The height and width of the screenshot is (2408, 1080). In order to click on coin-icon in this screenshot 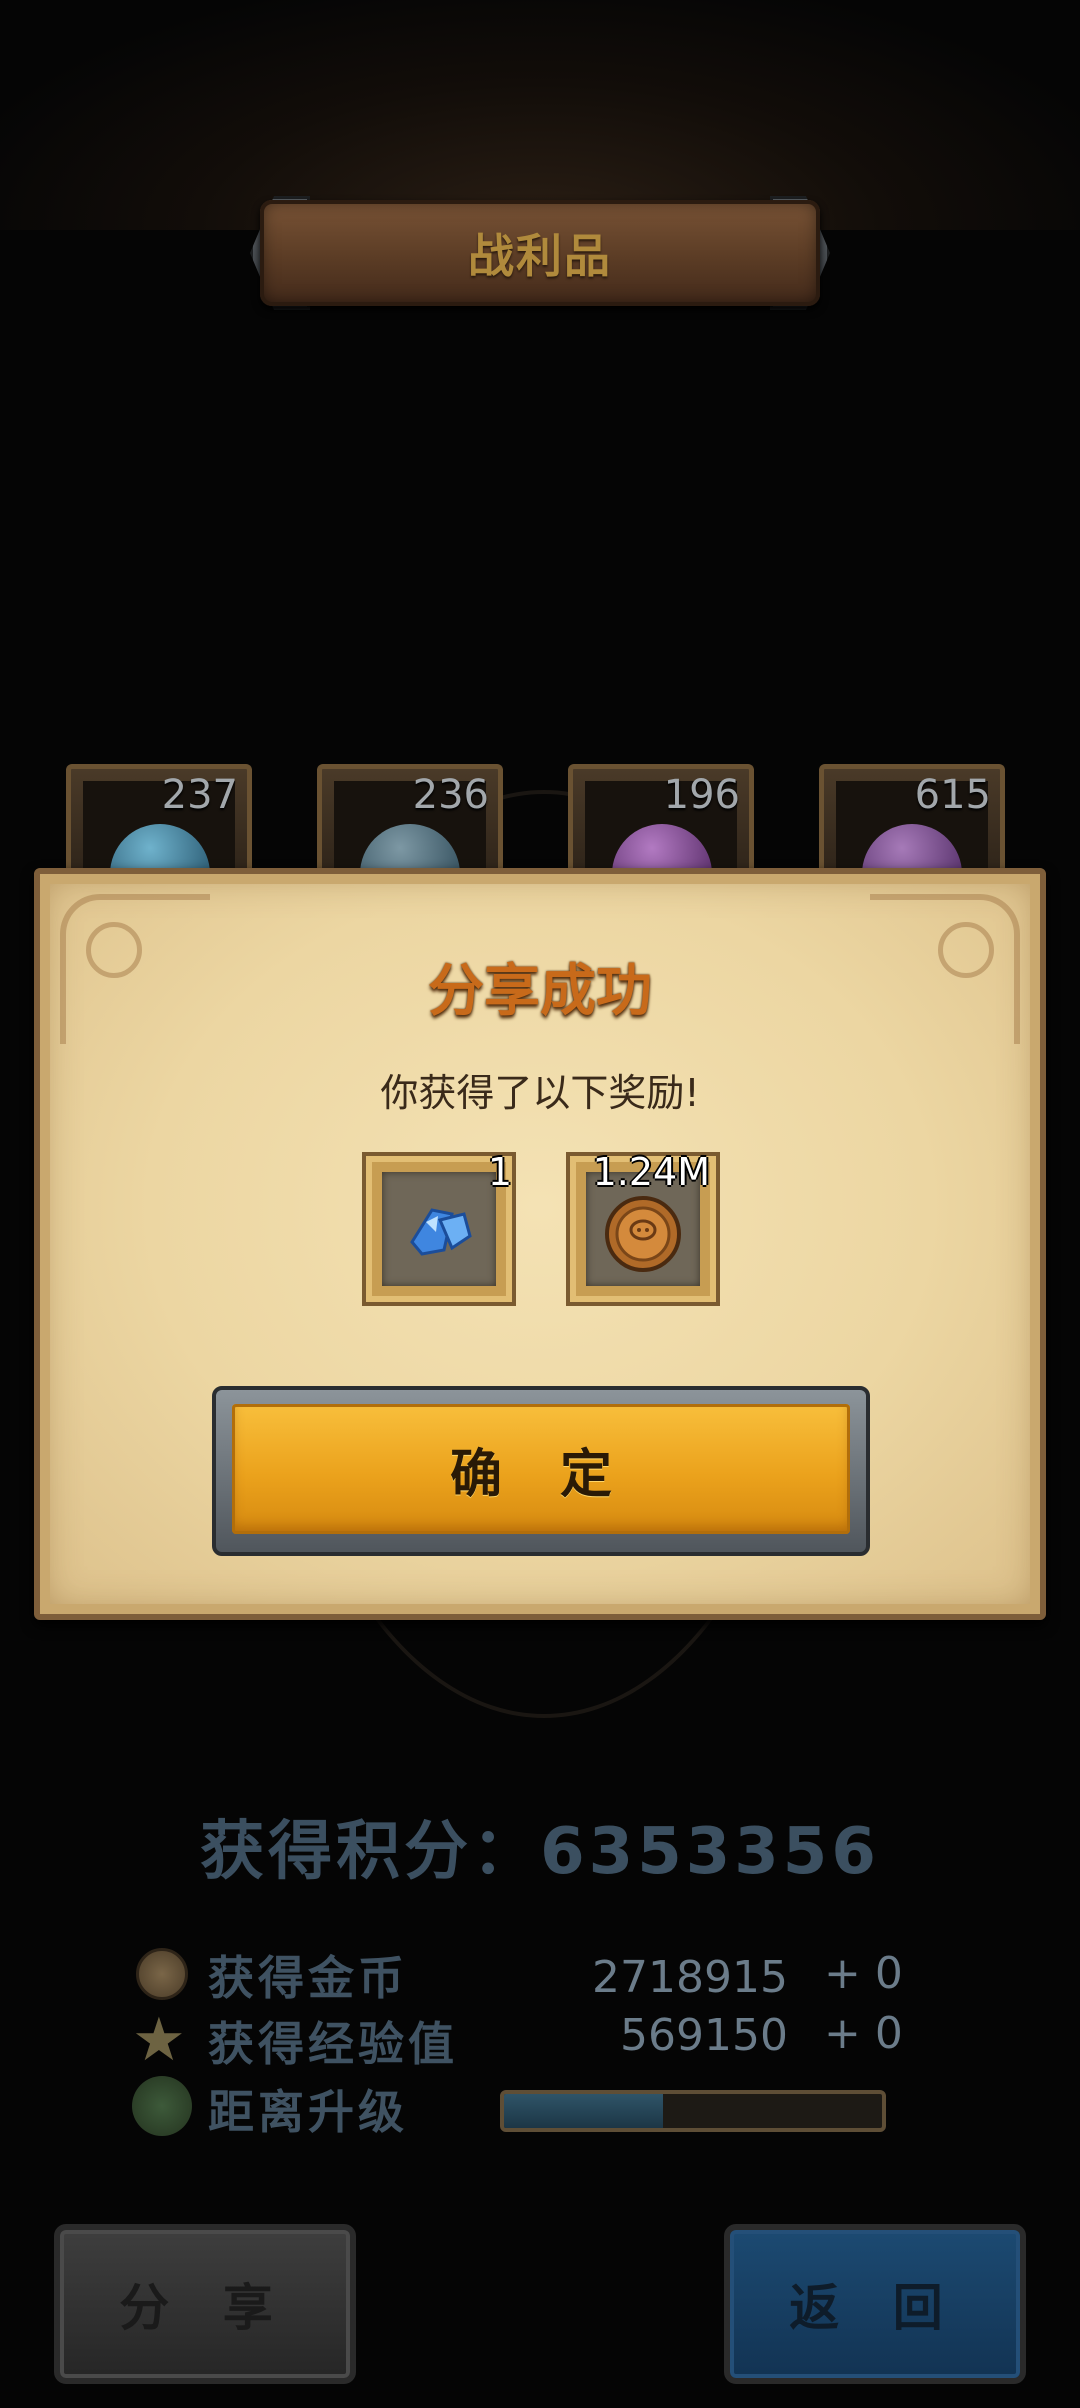, I will do `click(162, 1974)`.